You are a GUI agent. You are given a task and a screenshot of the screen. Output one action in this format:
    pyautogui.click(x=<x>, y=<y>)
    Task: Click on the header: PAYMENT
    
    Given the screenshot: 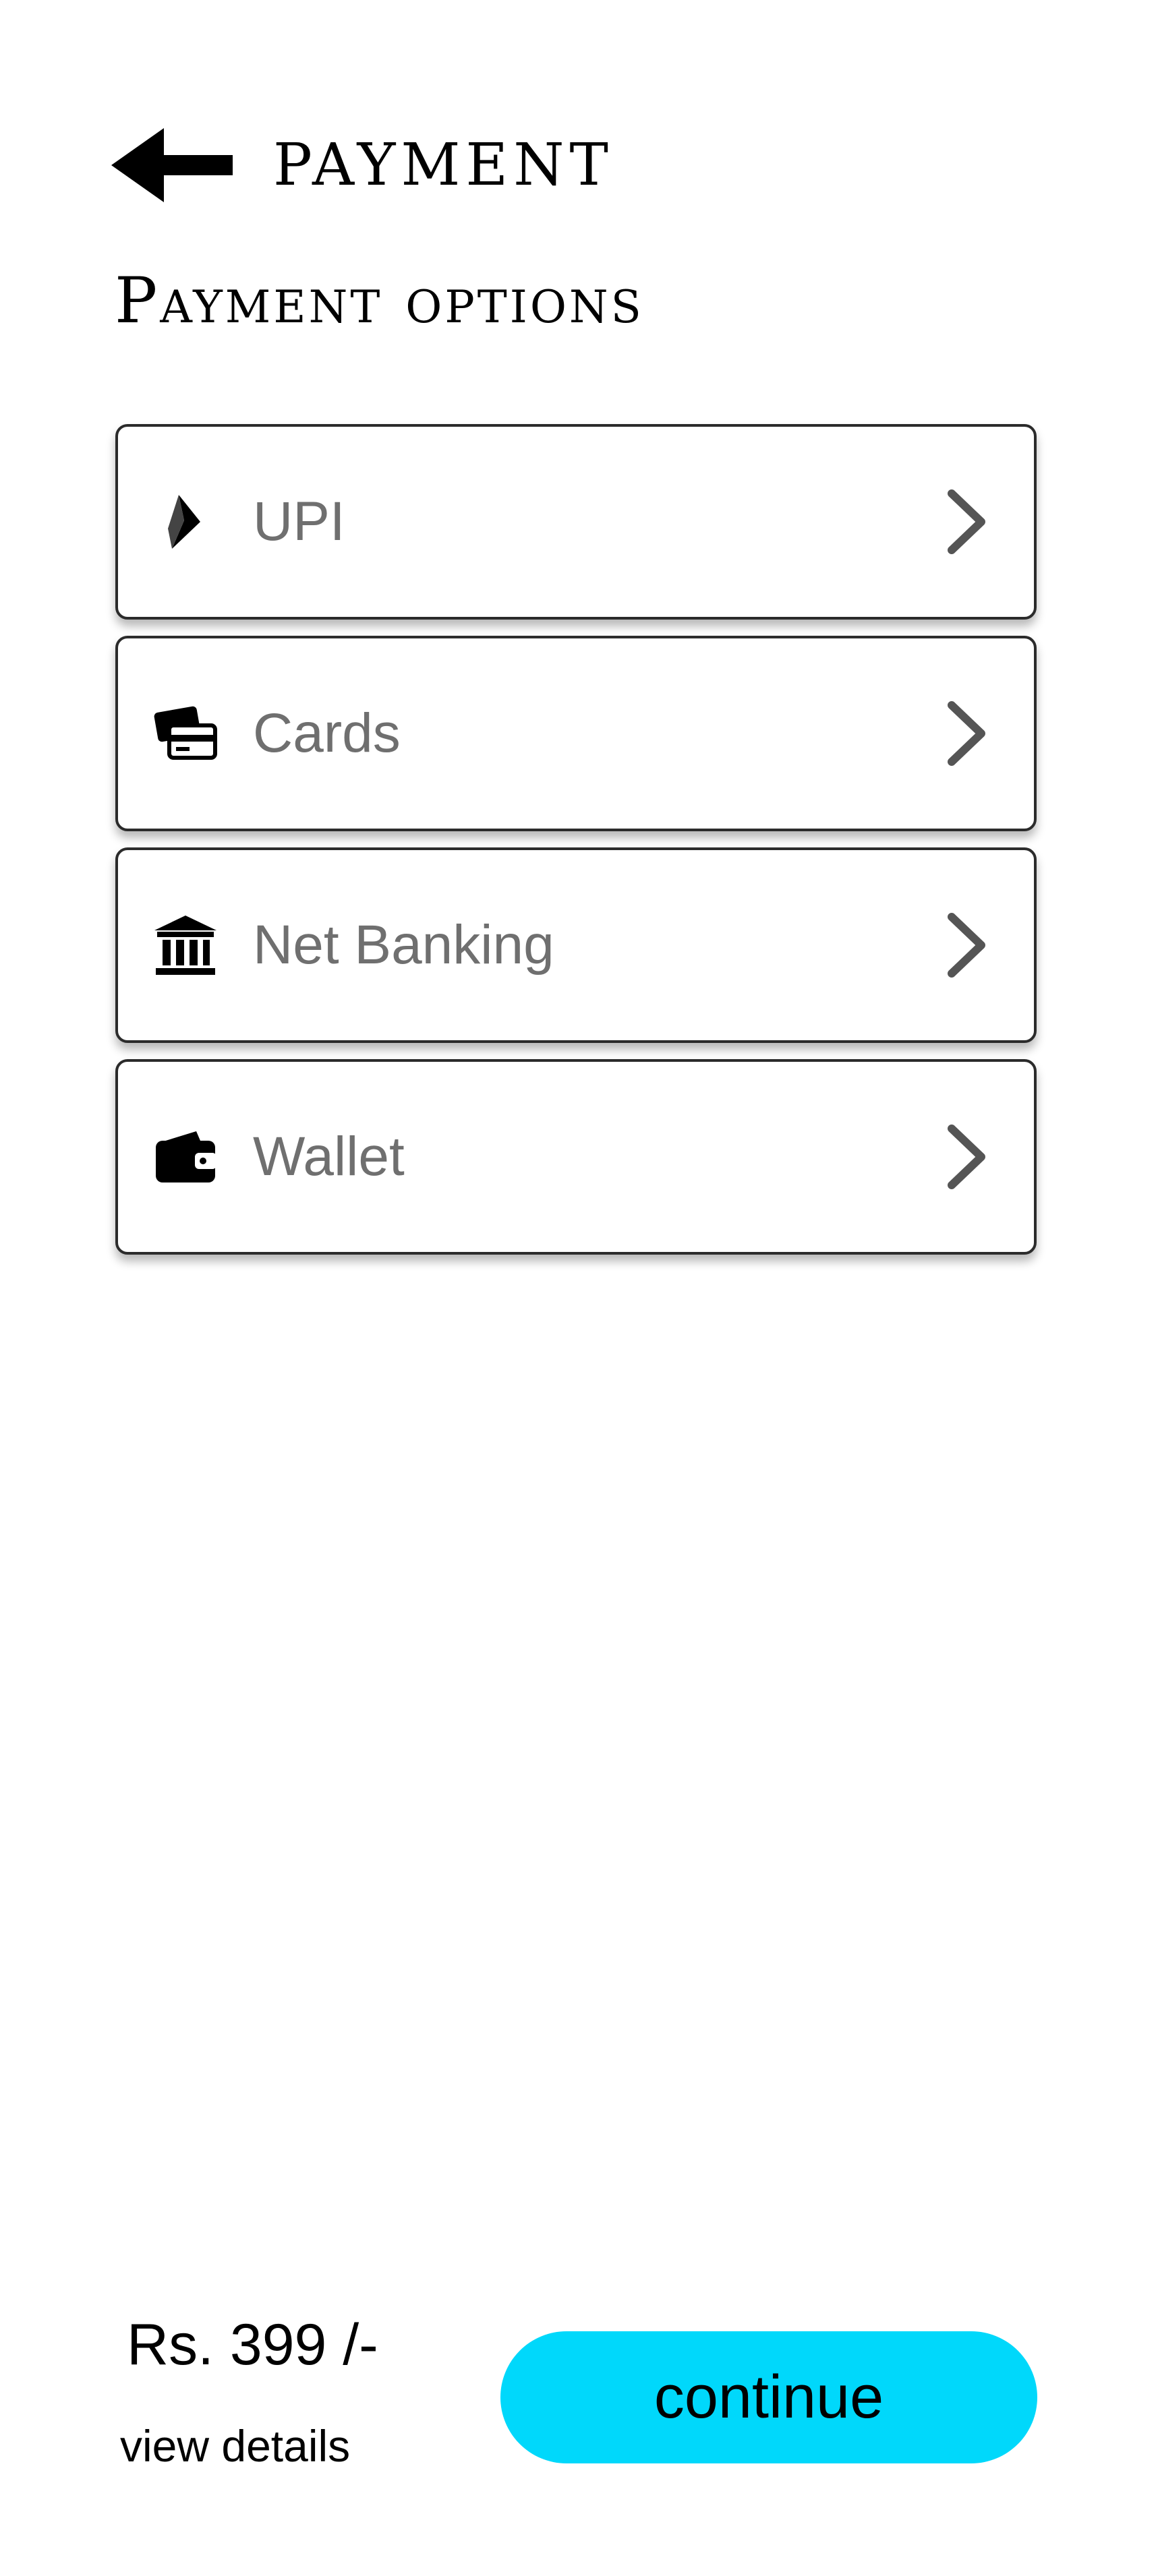 What is the action you would take?
    pyautogui.click(x=362, y=165)
    